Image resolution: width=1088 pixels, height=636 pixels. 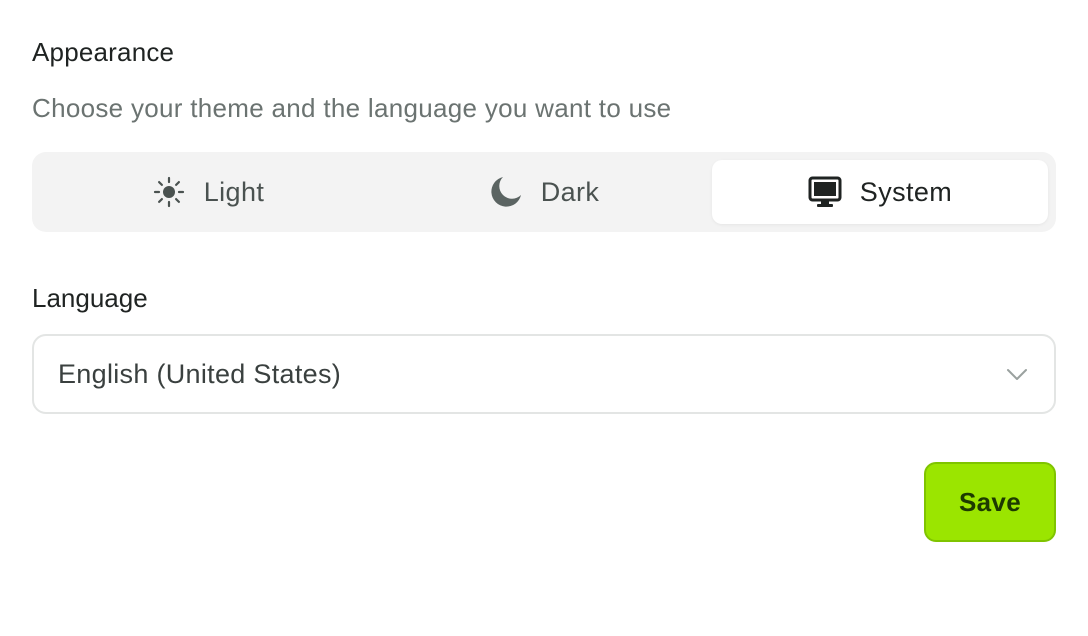 What do you see at coordinates (906, 191) in the screenshot?
I see `theme-option-system-label: System` at bounding box center [906, 191].